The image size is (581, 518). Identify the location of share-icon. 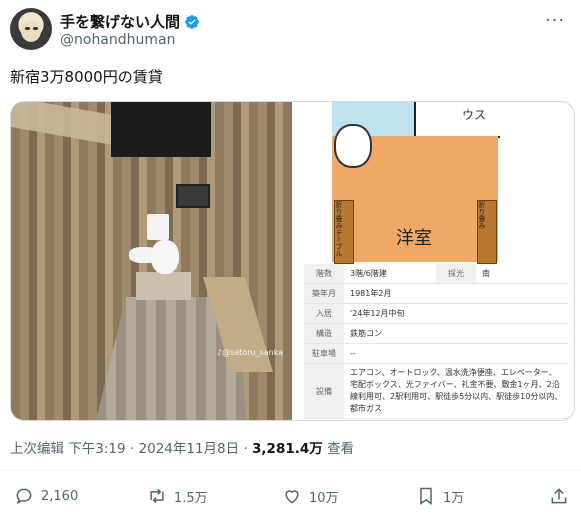
(559, 496).